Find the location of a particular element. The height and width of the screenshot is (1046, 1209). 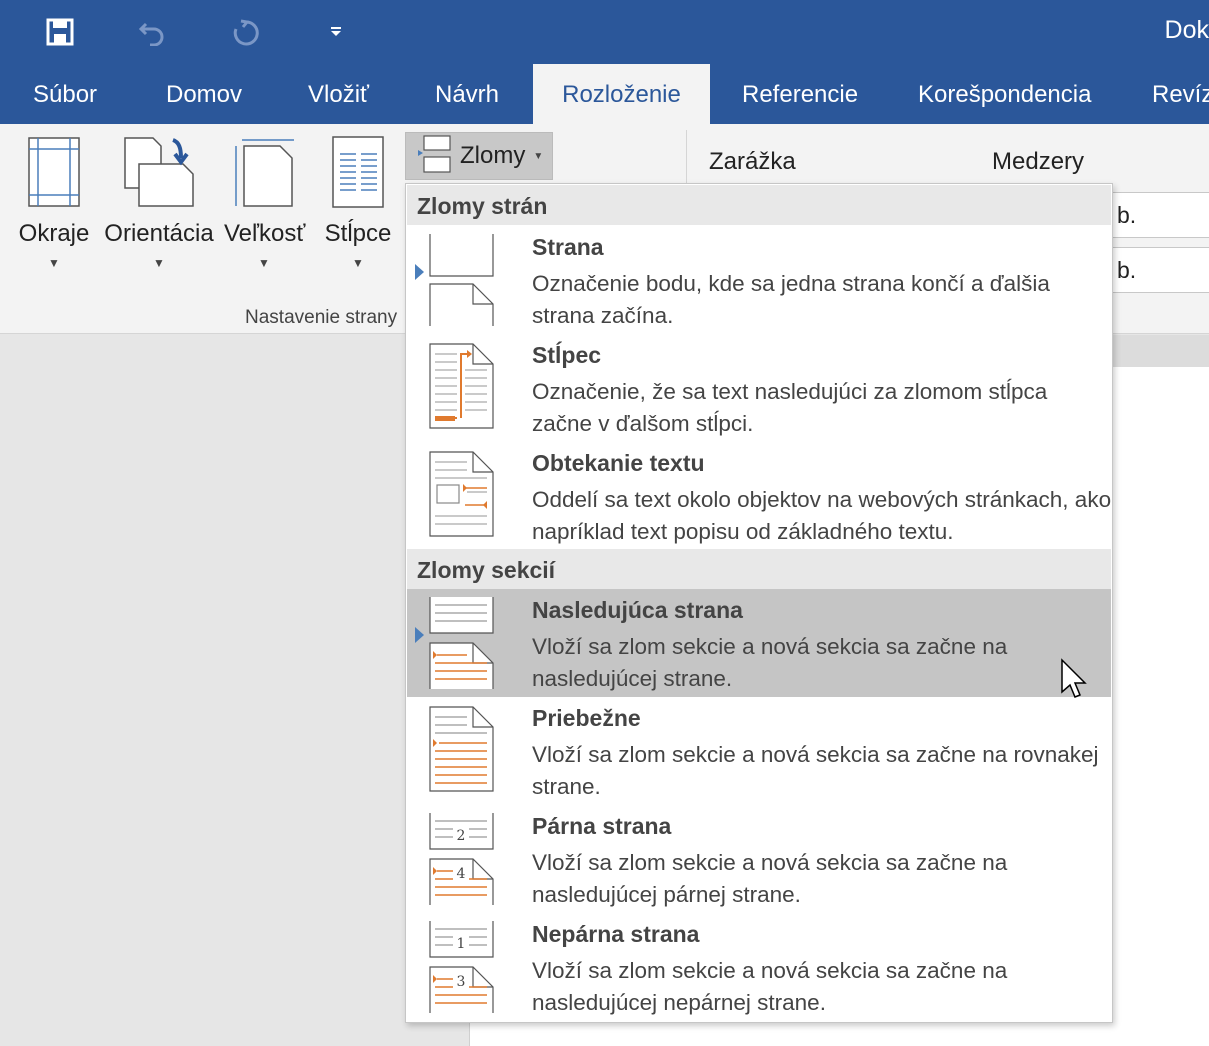

spacing-label: Medzery is located at coordinates (1038, 161).